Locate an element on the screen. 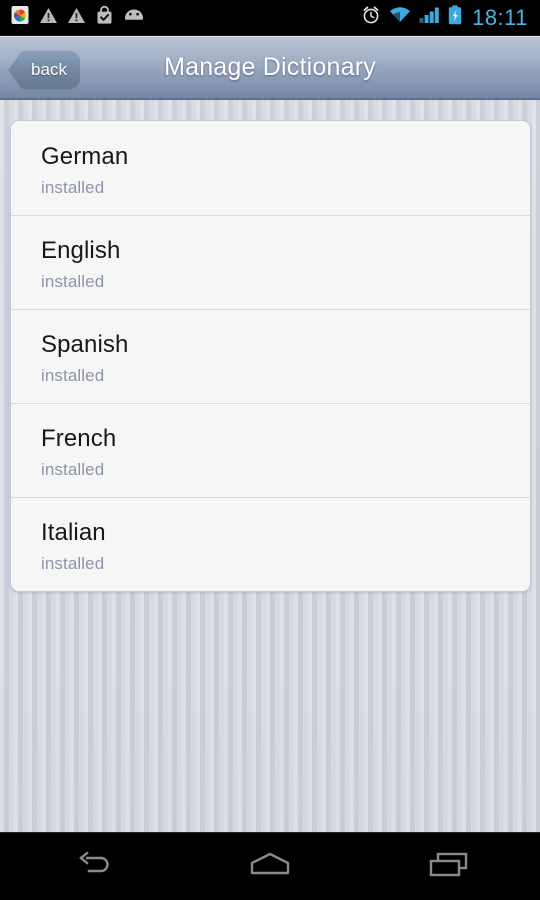  nav-back-button is located at coordinates (90, 866).